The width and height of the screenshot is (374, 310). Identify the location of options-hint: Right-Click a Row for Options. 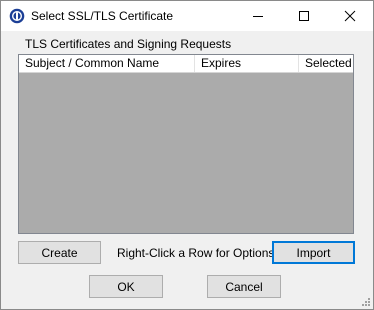
(196, 253).